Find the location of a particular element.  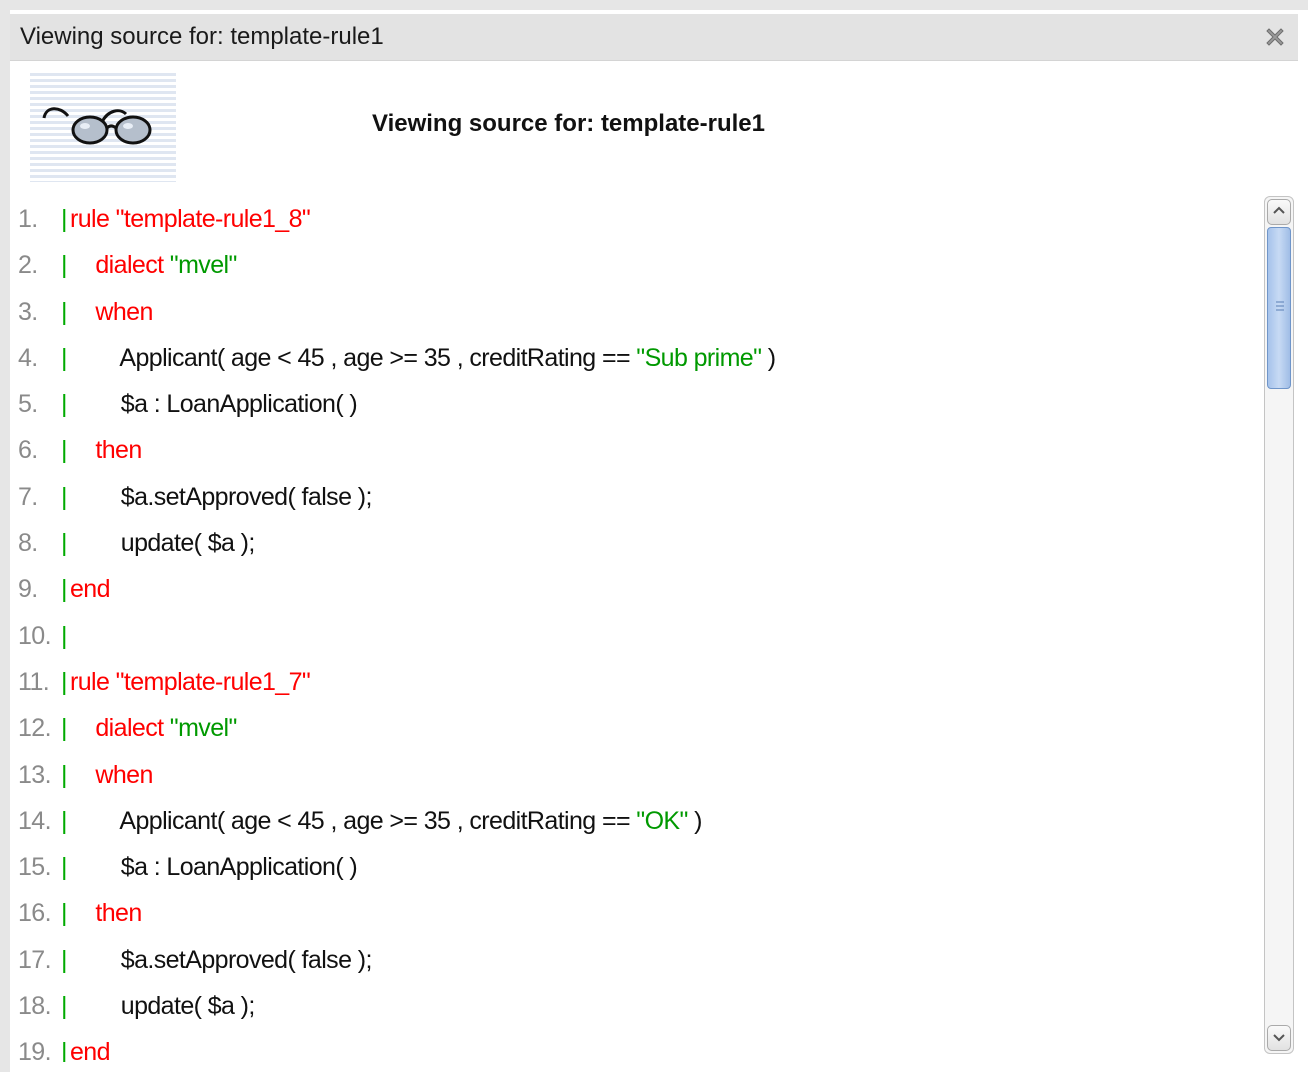

code-line: 2. | dialect "mvel" is located at coordinates (643, 265).